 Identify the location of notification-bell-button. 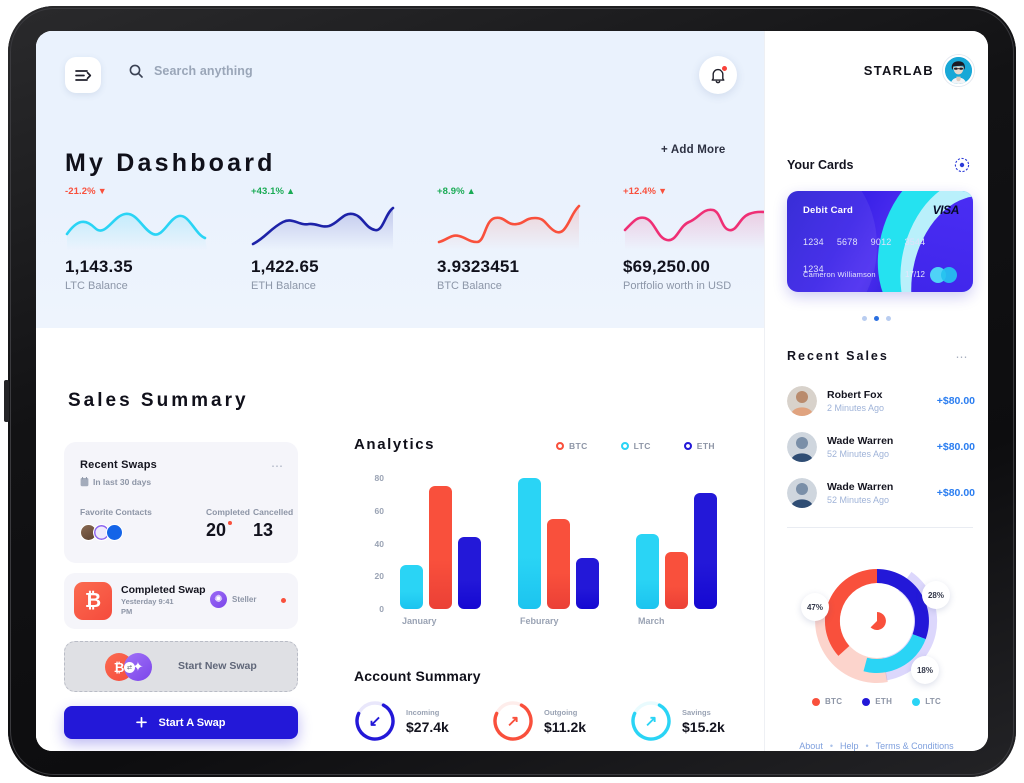
(718, 75).